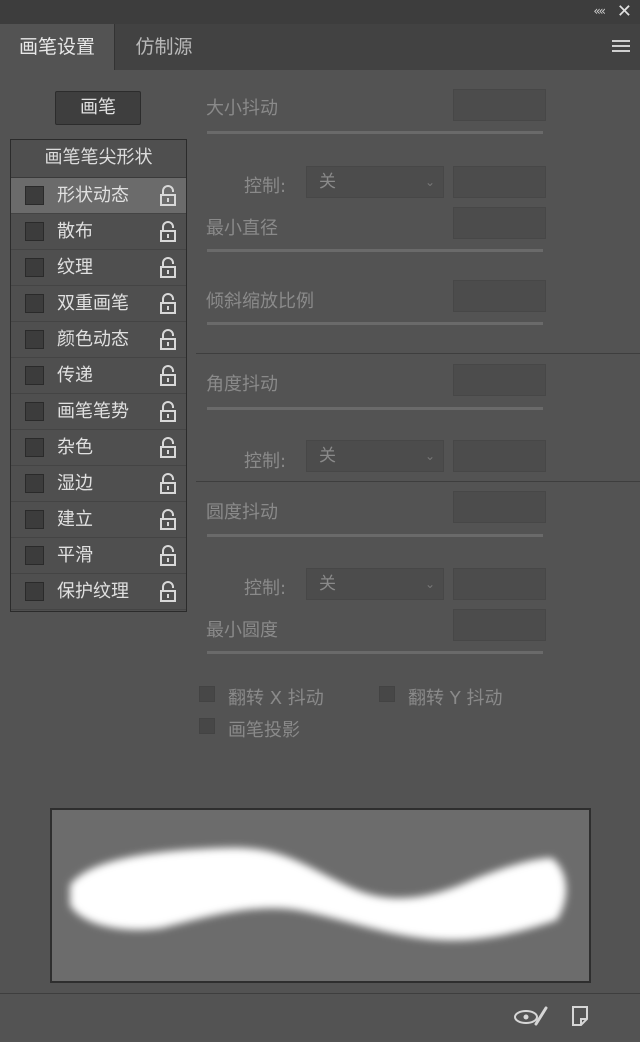  I want to click on tilt-scale-slider, so click(375, 323).